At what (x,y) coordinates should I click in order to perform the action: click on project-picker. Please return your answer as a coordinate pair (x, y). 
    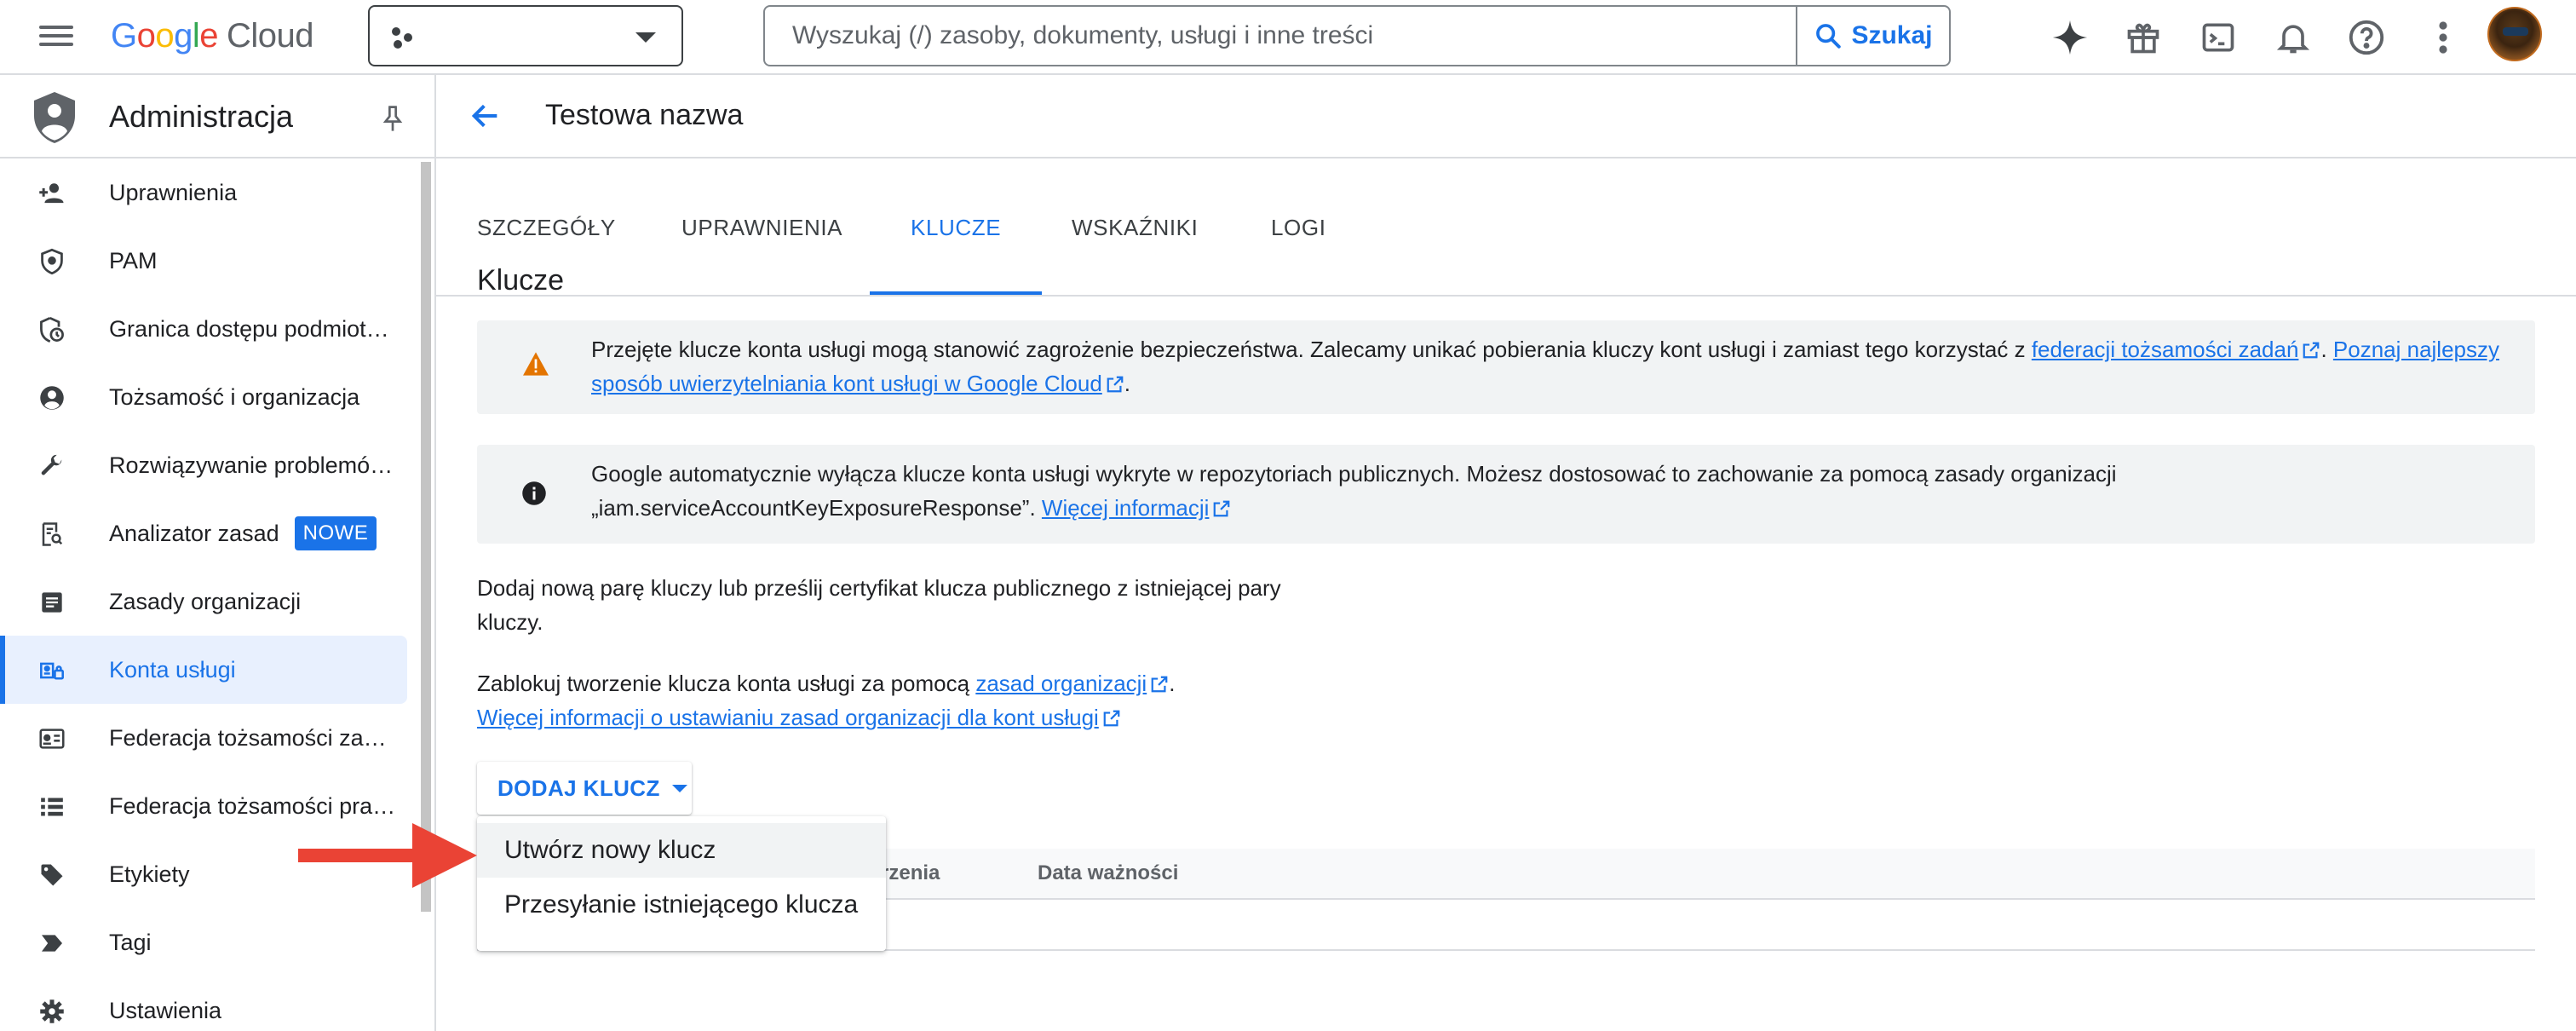
    Looking at the image, I should click on (525, 35).